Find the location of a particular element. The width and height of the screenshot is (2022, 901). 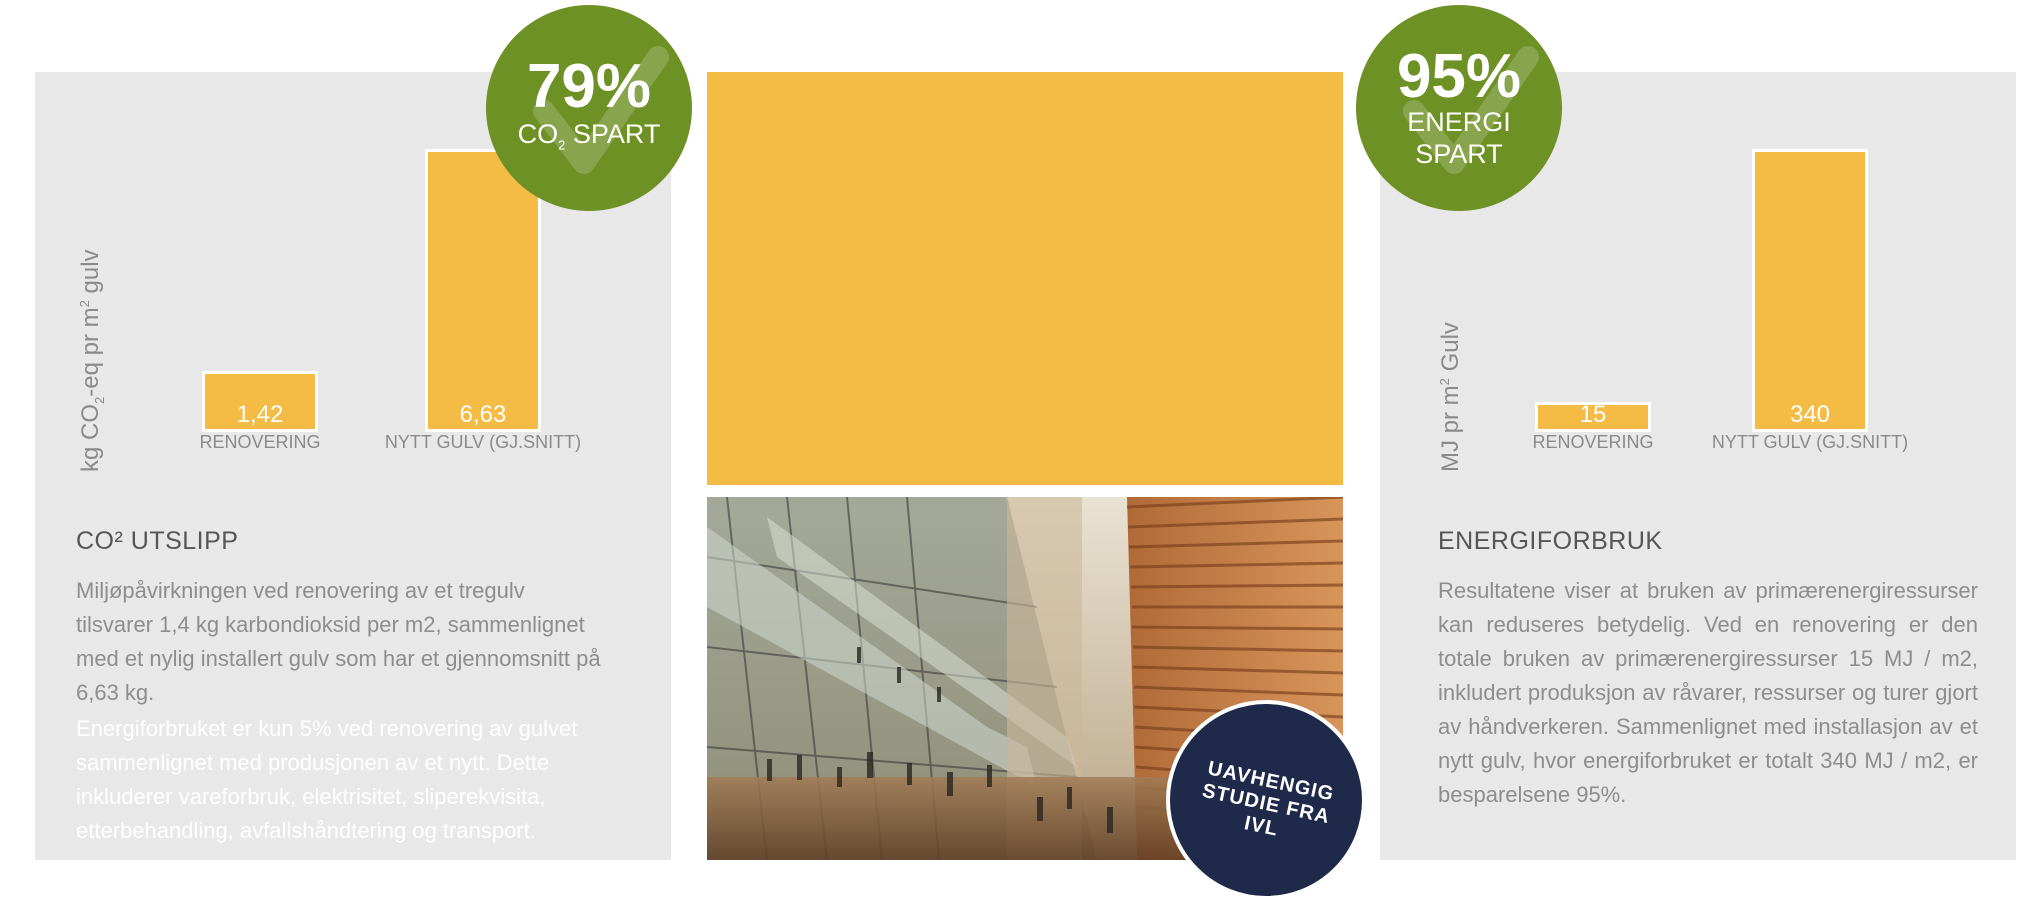

co2-saved-badge: 79% CO2 SPART is located at coordinates (589, 108).